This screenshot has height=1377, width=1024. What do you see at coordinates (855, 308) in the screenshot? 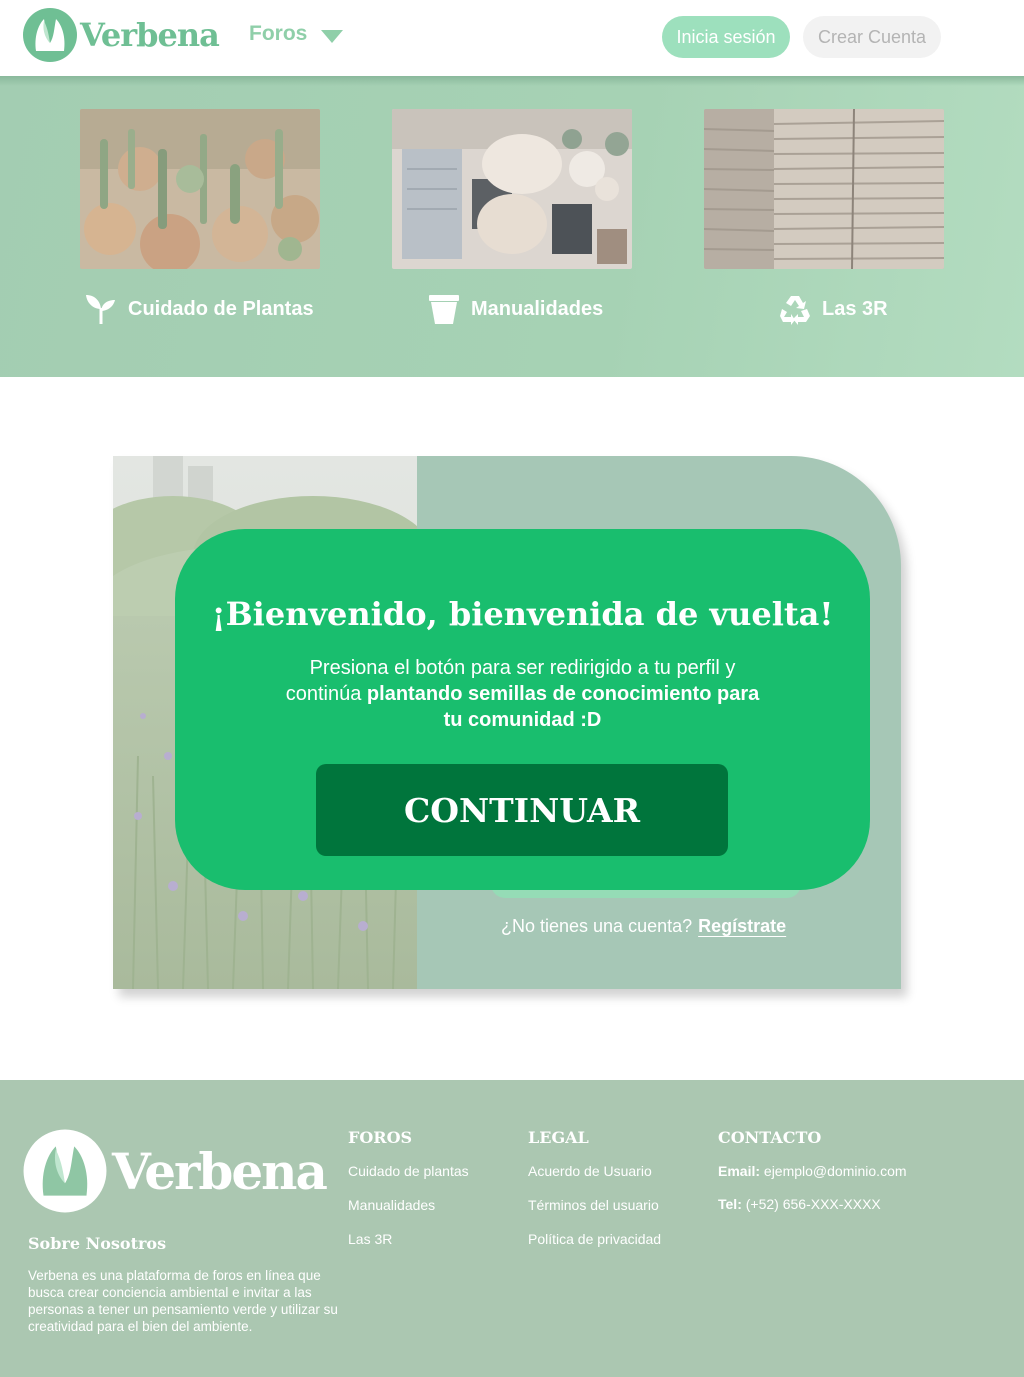
I see `category-label: Las 3R` at bounding box center [855, 308].